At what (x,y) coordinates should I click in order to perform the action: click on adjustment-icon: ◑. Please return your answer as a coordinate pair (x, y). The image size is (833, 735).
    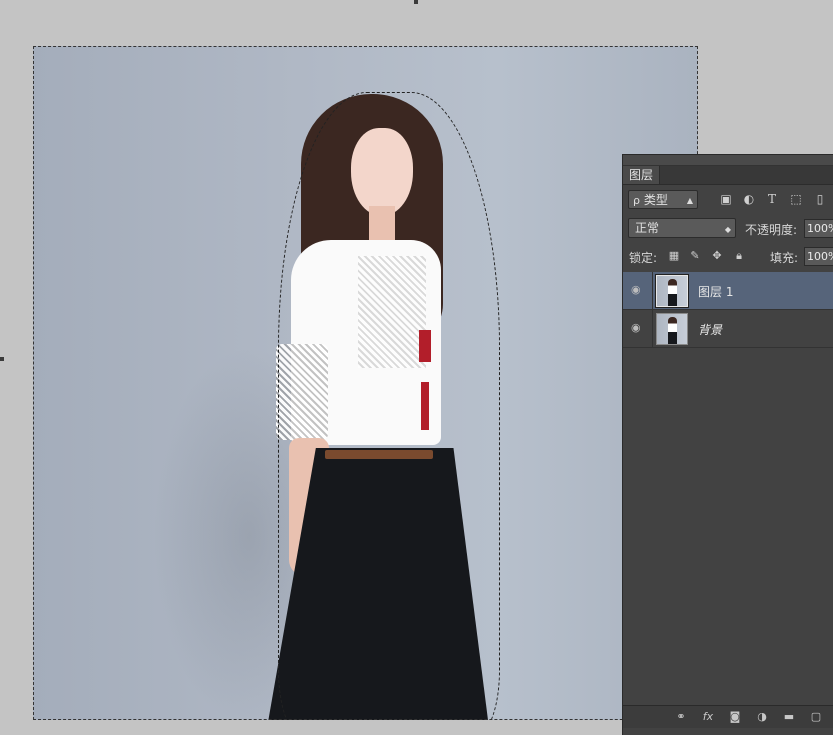
    Looking at the image, I should click on (762, 717).